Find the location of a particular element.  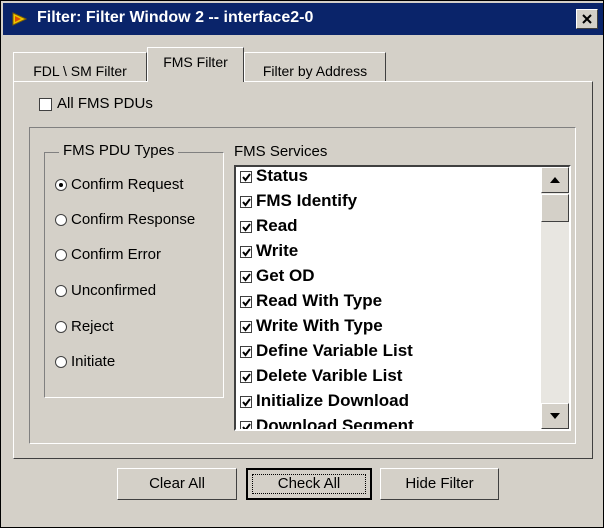

vertical-scrollbar is located at coordinates (555, 298).